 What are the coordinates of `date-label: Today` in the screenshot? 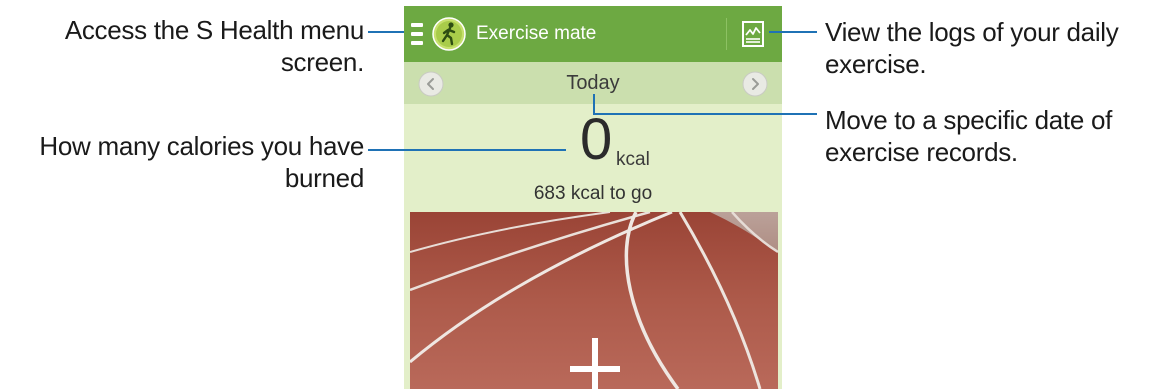 It's located at (593, 83).